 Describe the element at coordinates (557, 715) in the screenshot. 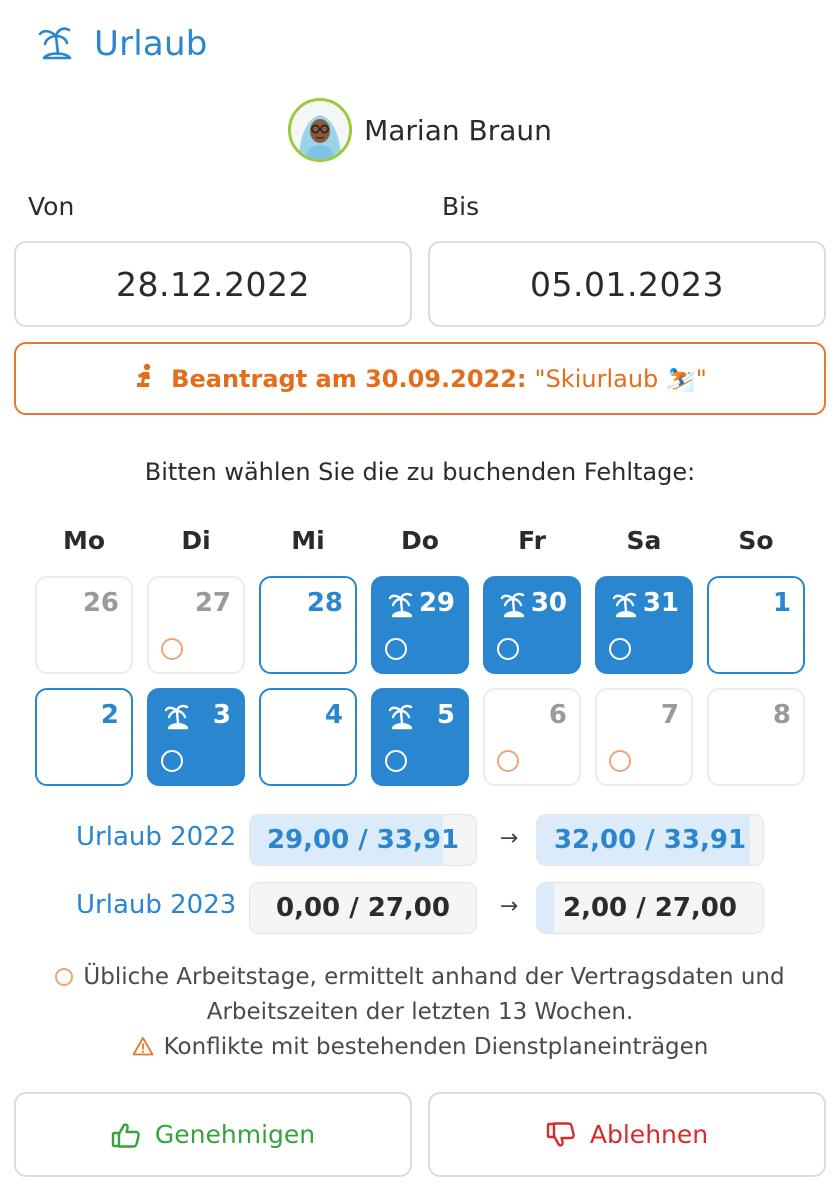

I see `day-number: 6` at that location.